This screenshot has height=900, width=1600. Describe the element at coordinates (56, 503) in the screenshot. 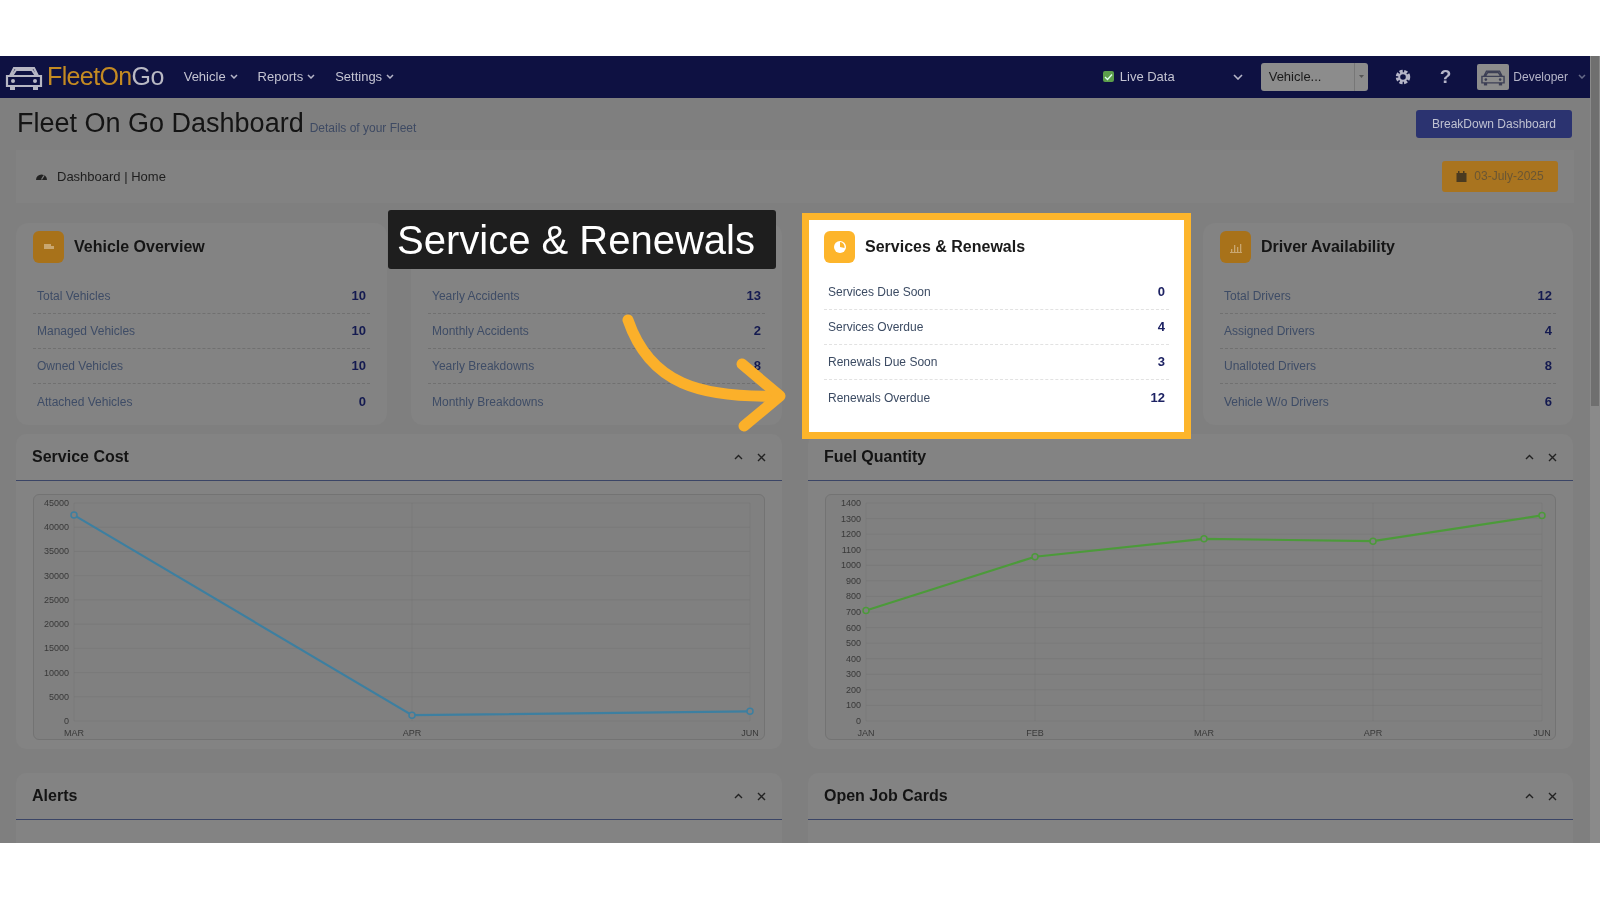

I see `y-tick-label: 45000` at that location.